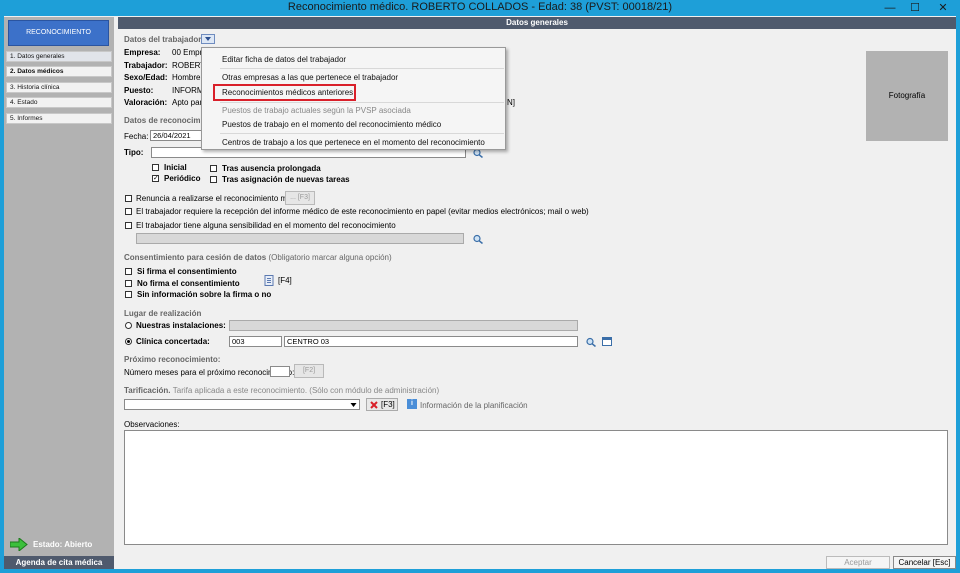 The image size is (960, 573). What do you see at coordinates (284, 59) in the screenshot?
I see `menu-item-editar-ficha: Editar ficha de datos del trabajador` at bounding box center [284, 59].